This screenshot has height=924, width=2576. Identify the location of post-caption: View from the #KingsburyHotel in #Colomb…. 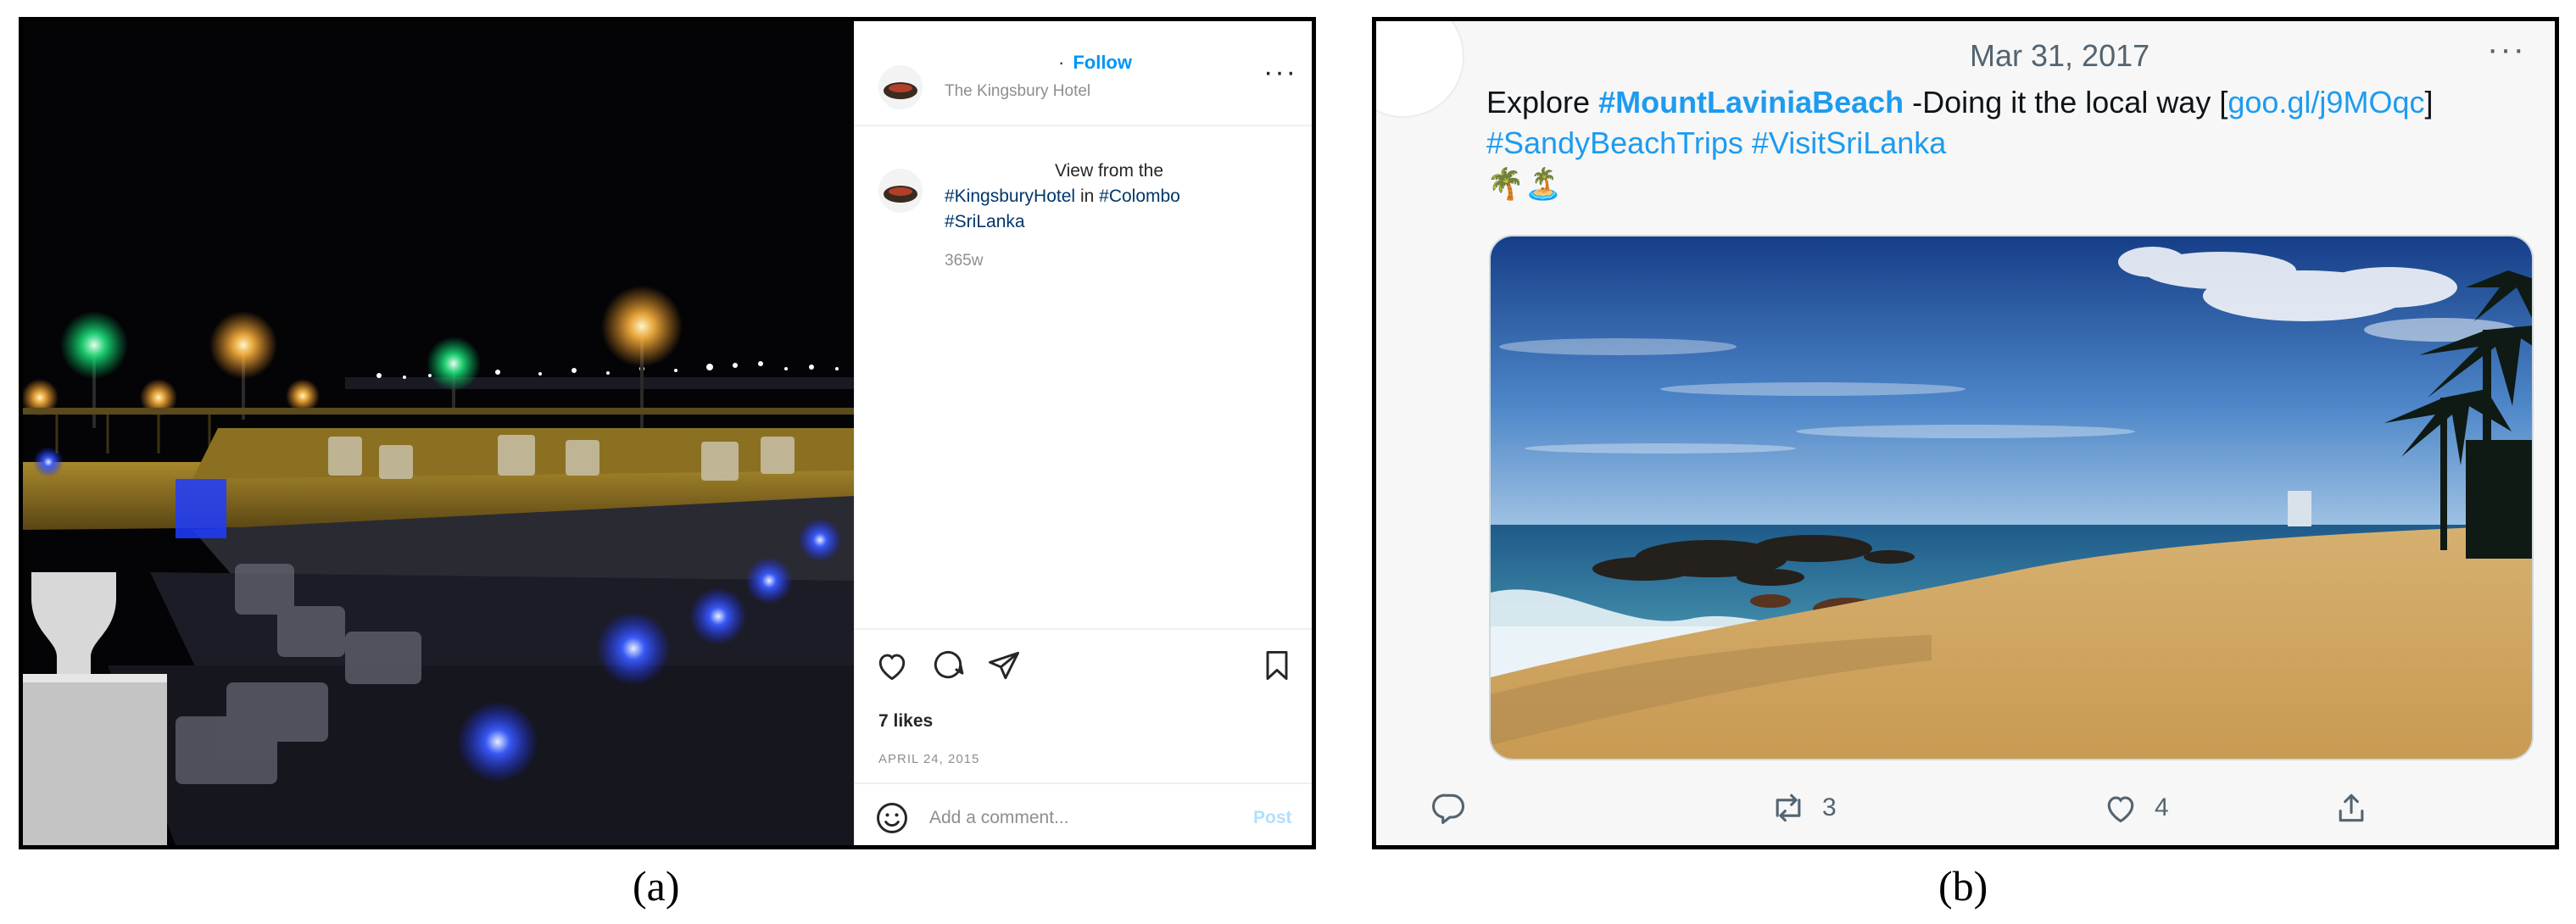
(1114, 197).